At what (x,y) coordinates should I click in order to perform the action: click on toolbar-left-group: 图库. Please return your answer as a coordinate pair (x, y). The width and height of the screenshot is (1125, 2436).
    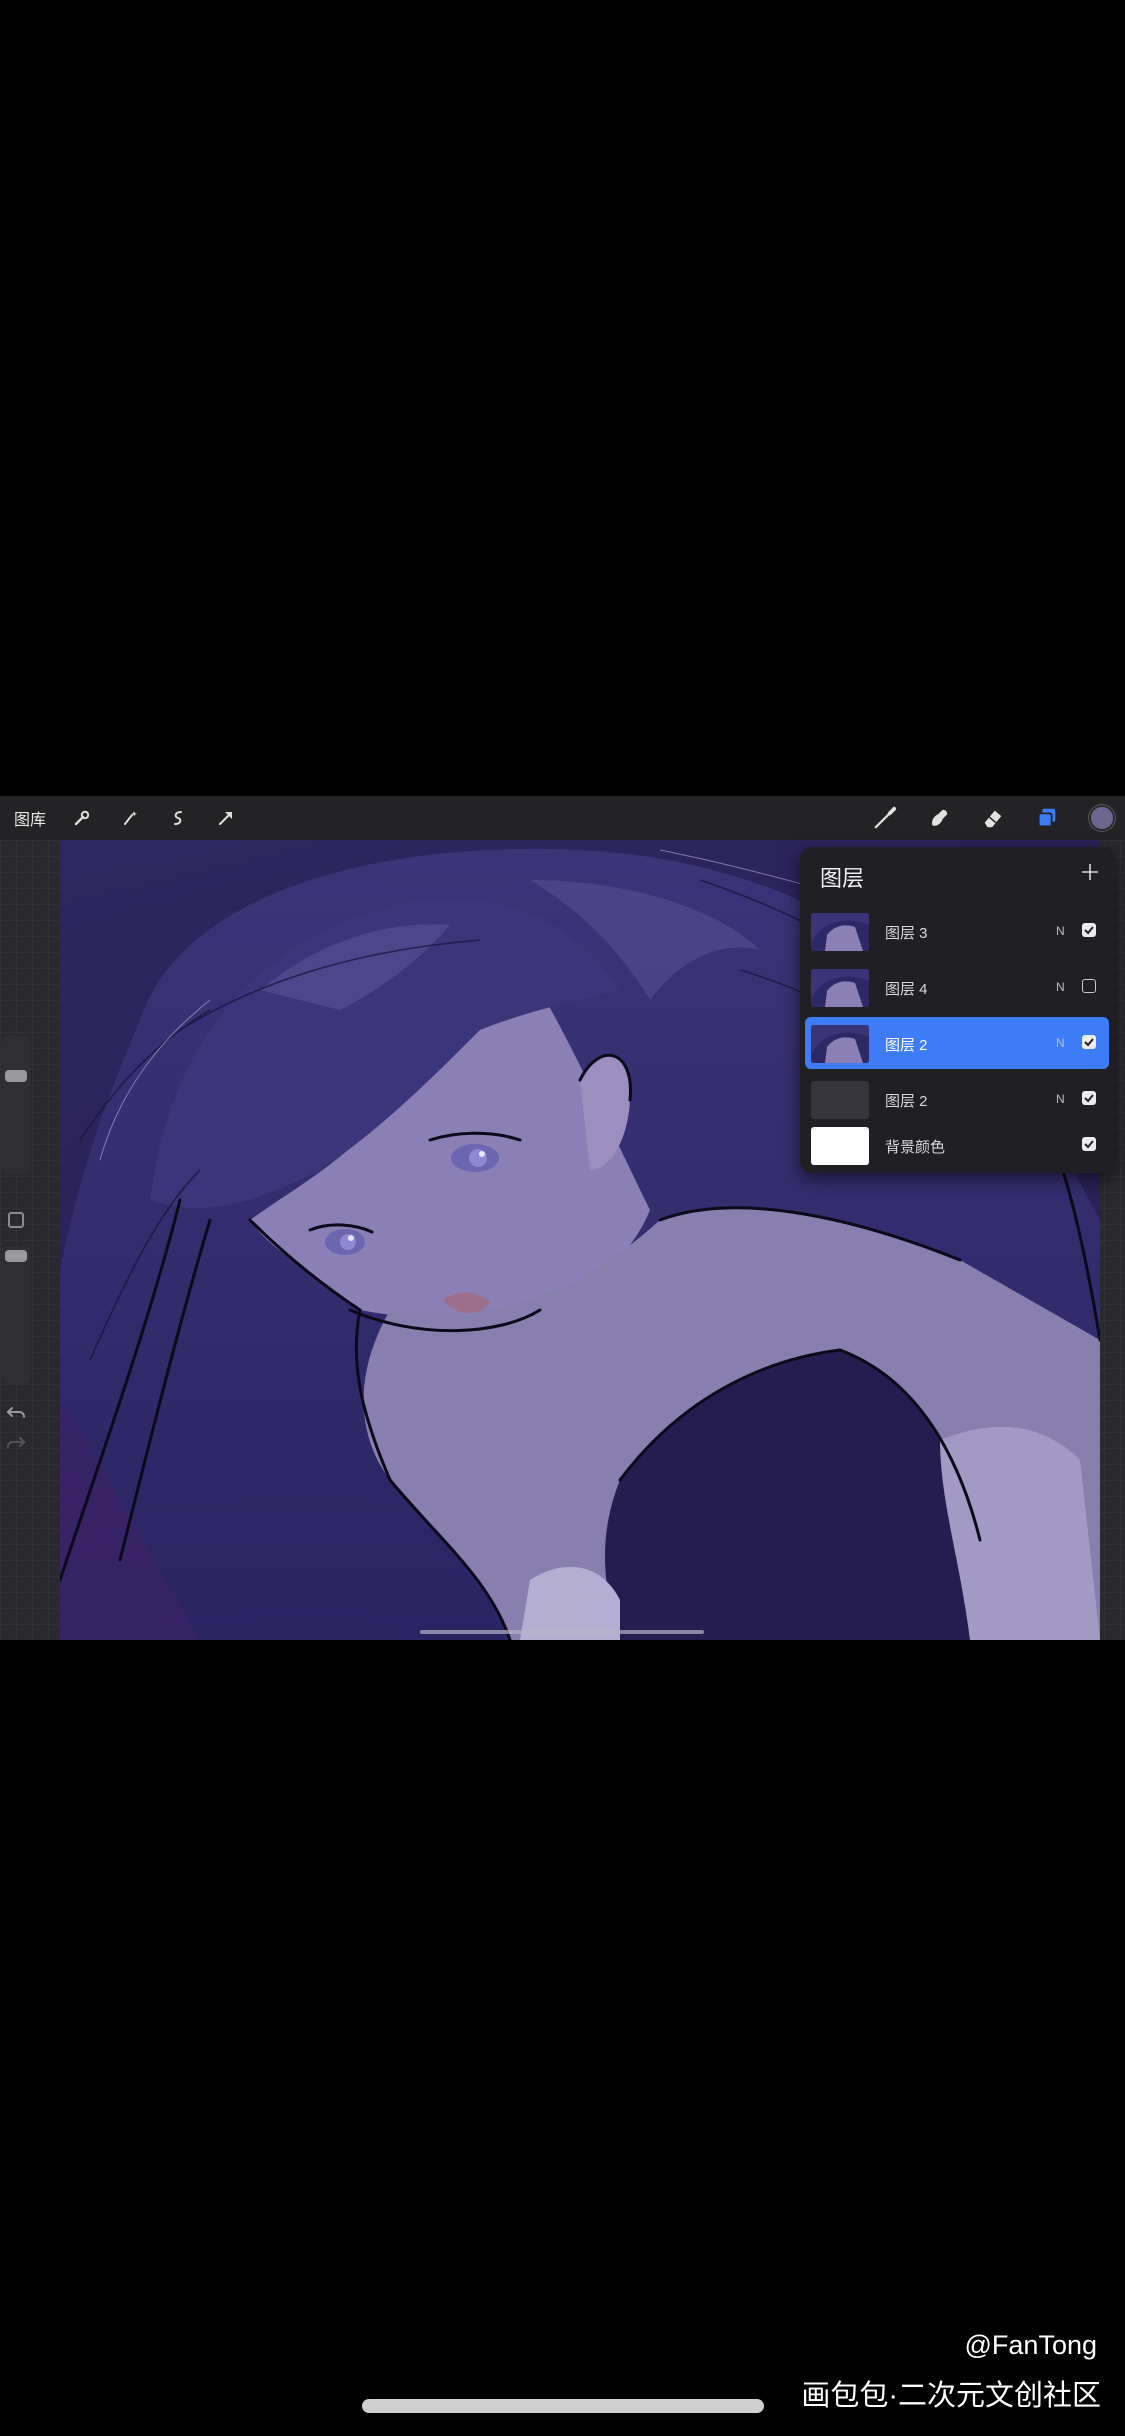
    Looking at the image, I should click on (126, 818).